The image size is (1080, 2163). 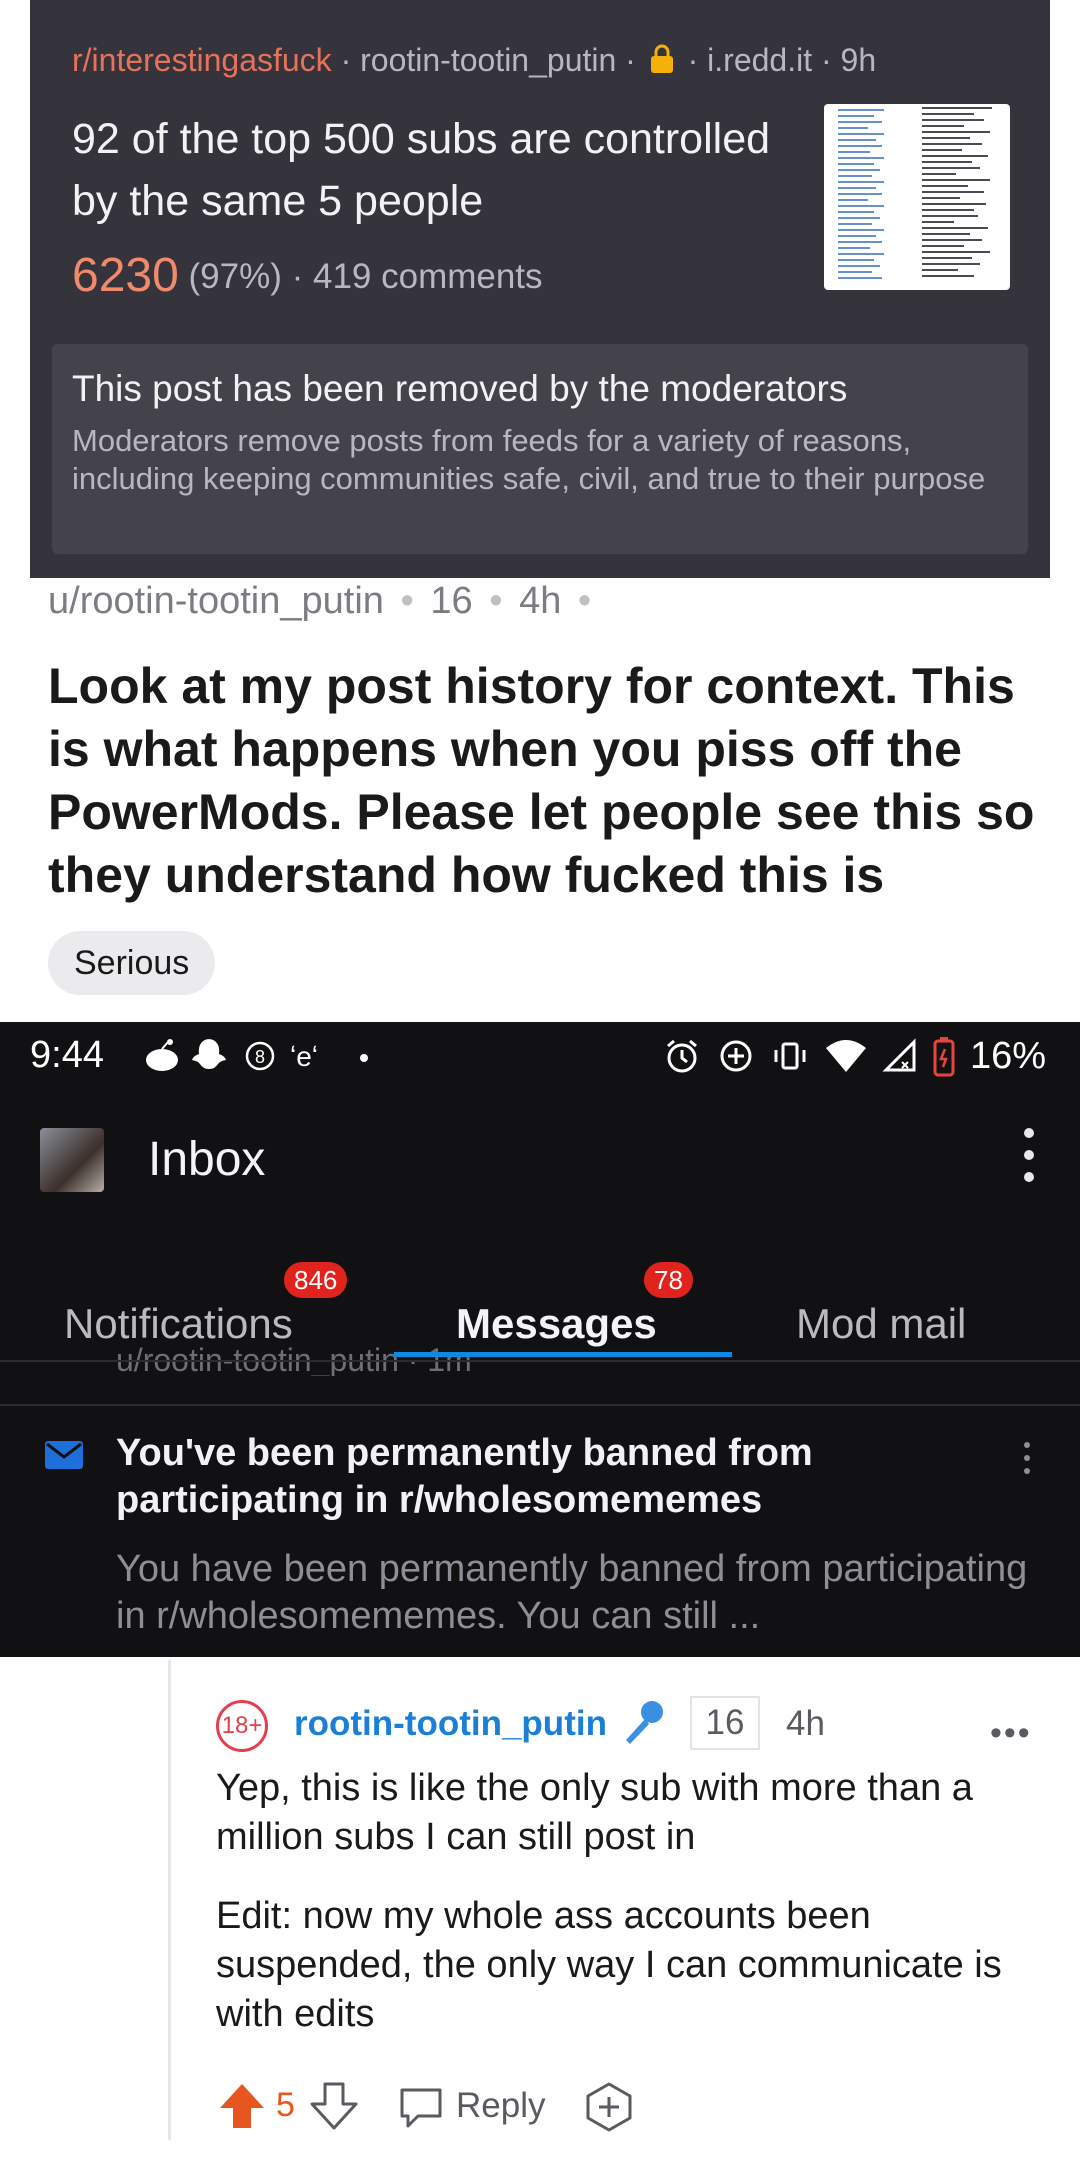 What do you see at coordinates (790, 1056) in the screenshot?
I see `vibrate-icon` at bounding box center [790, 1056].